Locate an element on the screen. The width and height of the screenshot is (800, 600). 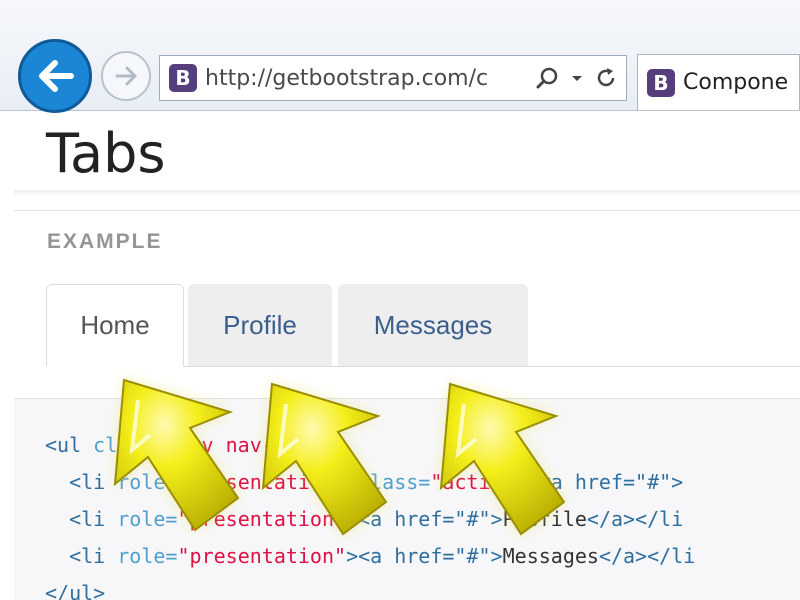
tab-label: Messages is located at coordinates (433, 324).